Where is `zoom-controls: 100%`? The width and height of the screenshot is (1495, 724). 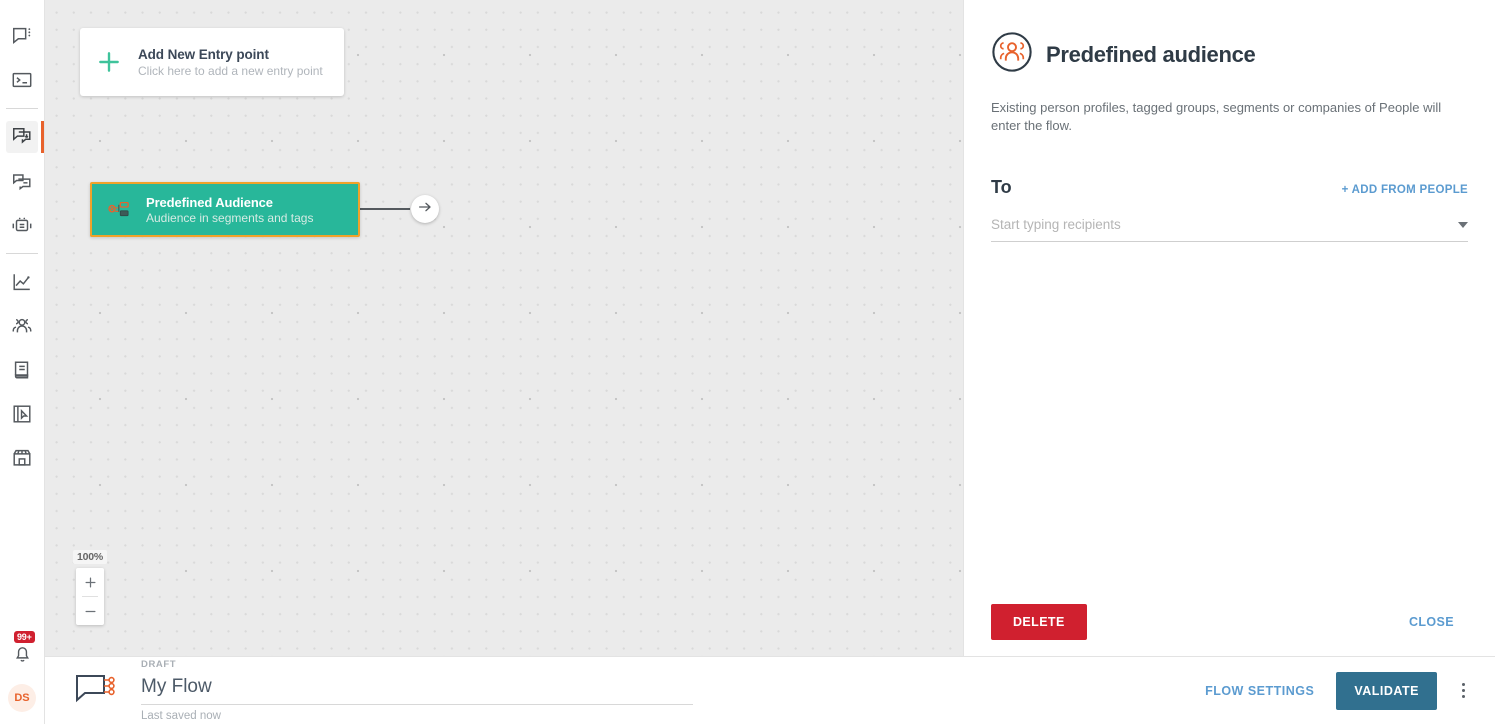
zoom-controls: 100% is located at coordinates (90, 587).